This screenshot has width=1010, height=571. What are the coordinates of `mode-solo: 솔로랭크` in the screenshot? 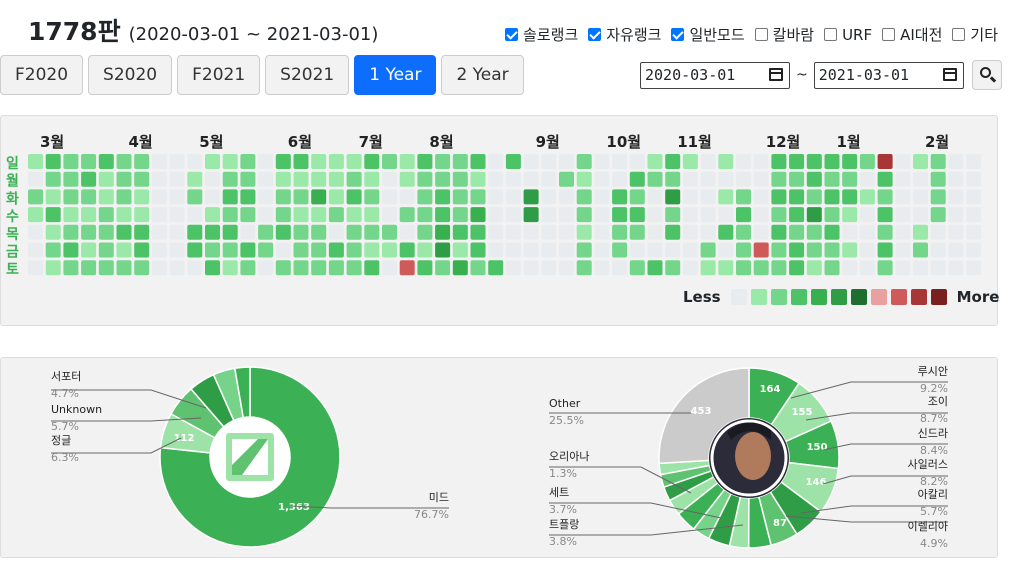 It's located at (541, 34).